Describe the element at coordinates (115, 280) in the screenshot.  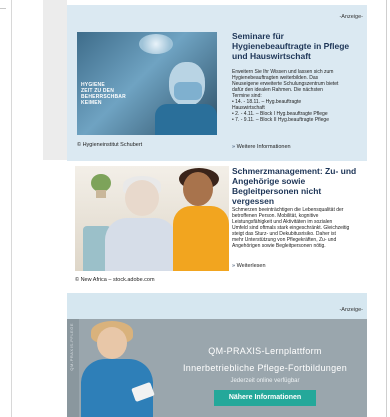
I see `image-credit: © New Africa – stock.adobe.com` at that location.